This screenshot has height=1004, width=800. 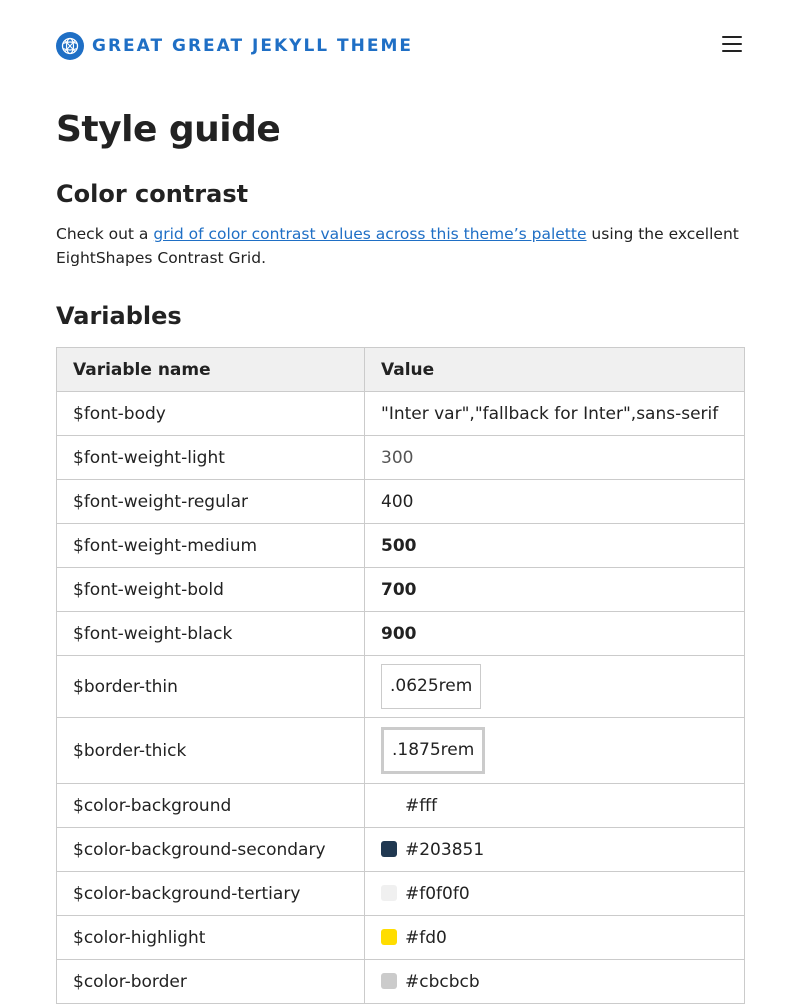 I want to click on site-header: GREAT GREAT JEKYLL THEME, so click(x=400, y=45).